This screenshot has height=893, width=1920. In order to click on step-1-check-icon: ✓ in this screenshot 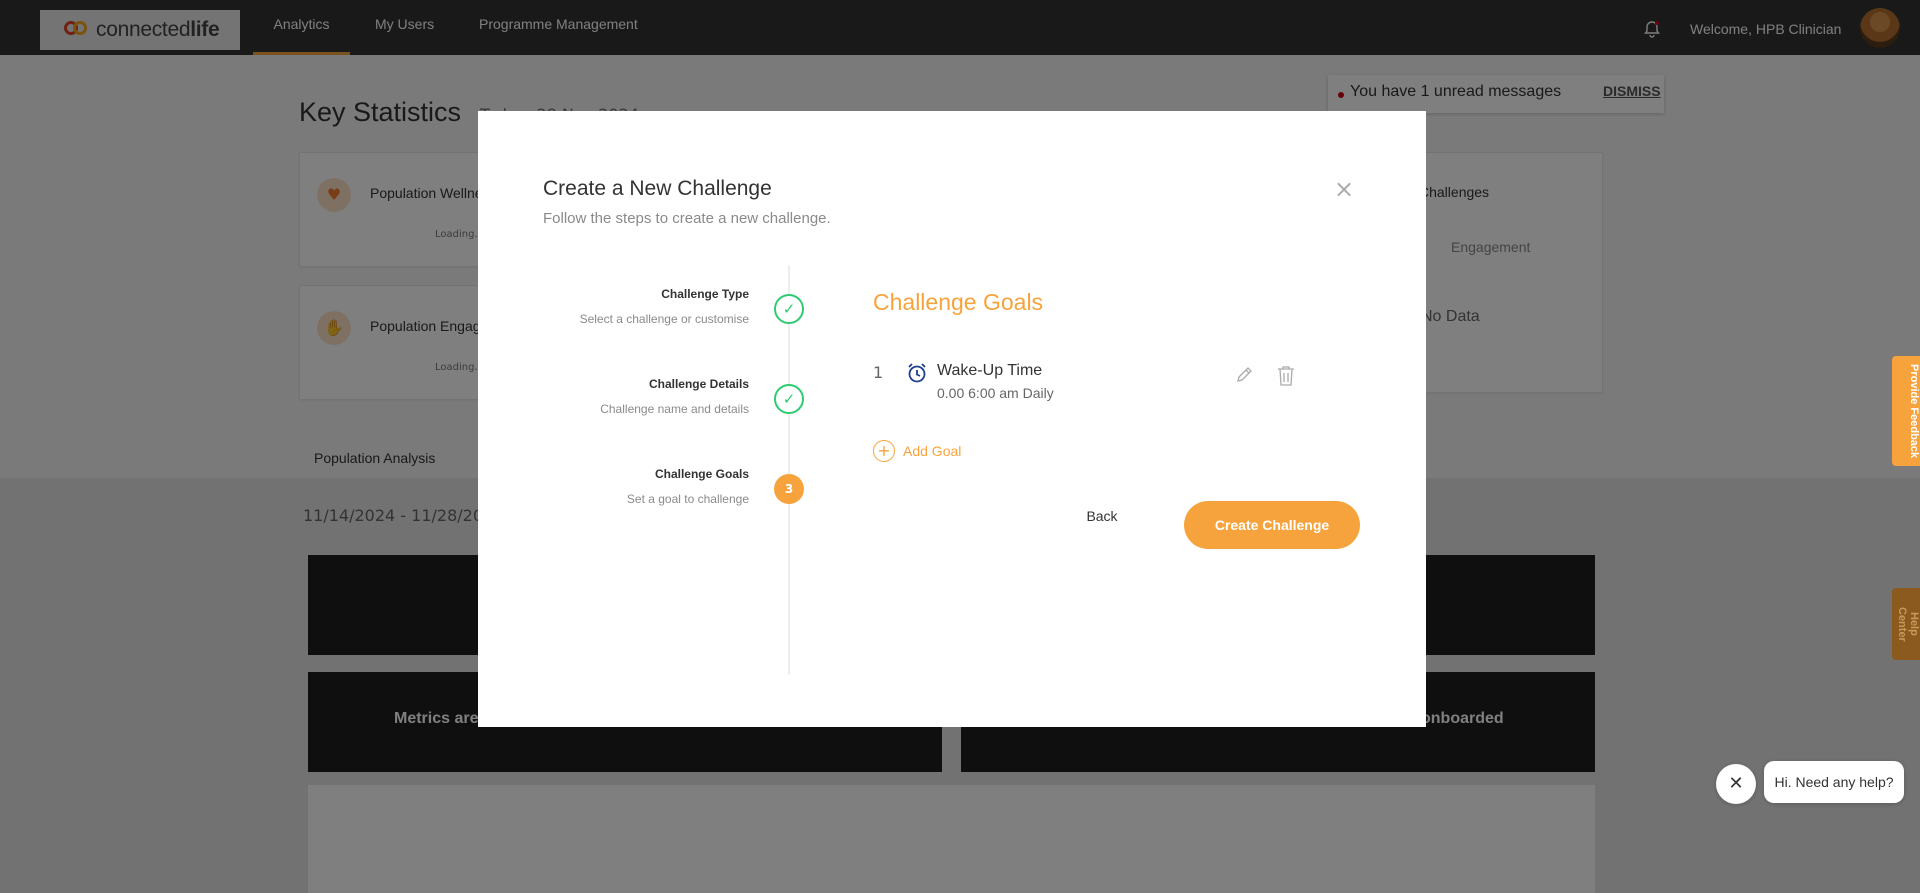, I will do `click(789, 309)`.